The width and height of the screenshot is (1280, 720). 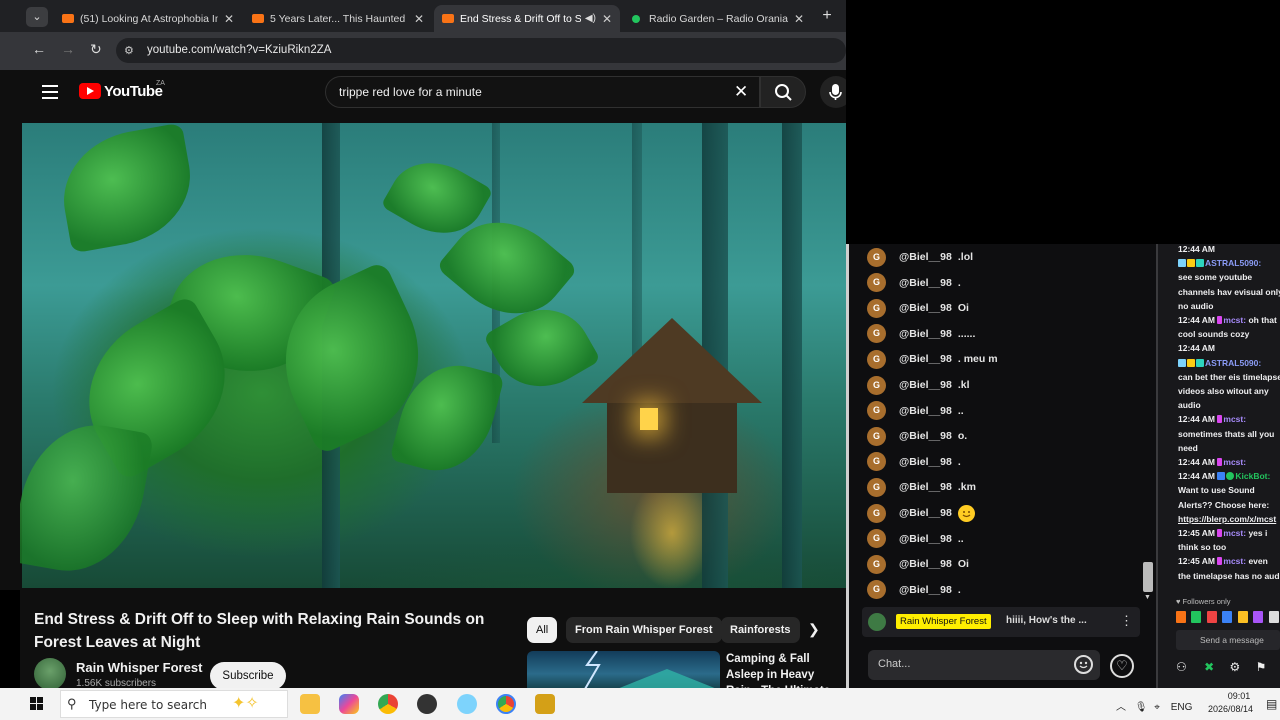 What do you see at coordinates (239, 50) in the screenshot?
I see `url-text: youtube.com/watch?v=KziuRikn2ZA` at bounding box center [239, 50].